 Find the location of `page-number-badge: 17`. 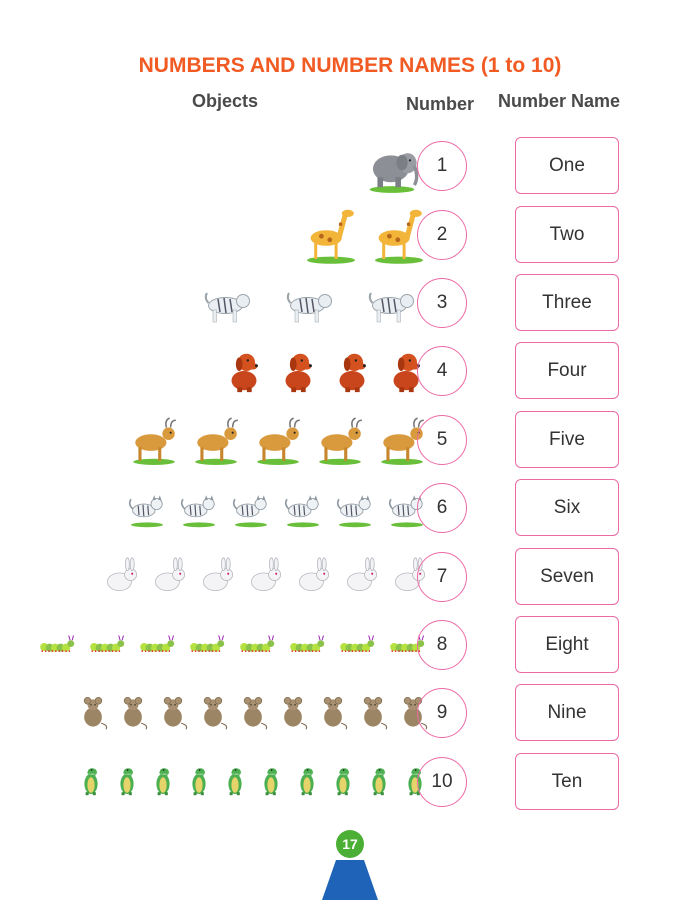

page-number-badge: 17 is located at coordinates (350, 864).